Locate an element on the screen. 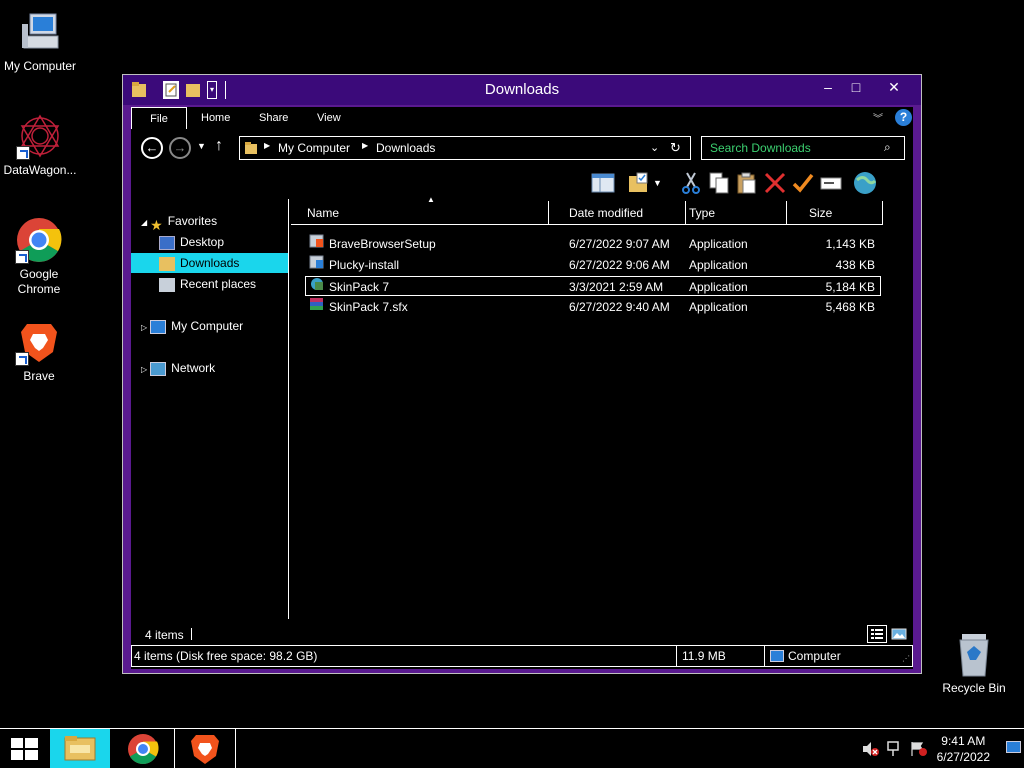 The height and width of the screenshot is (768, 1024). close-button: ✕ is located at coordinates (894, 87).